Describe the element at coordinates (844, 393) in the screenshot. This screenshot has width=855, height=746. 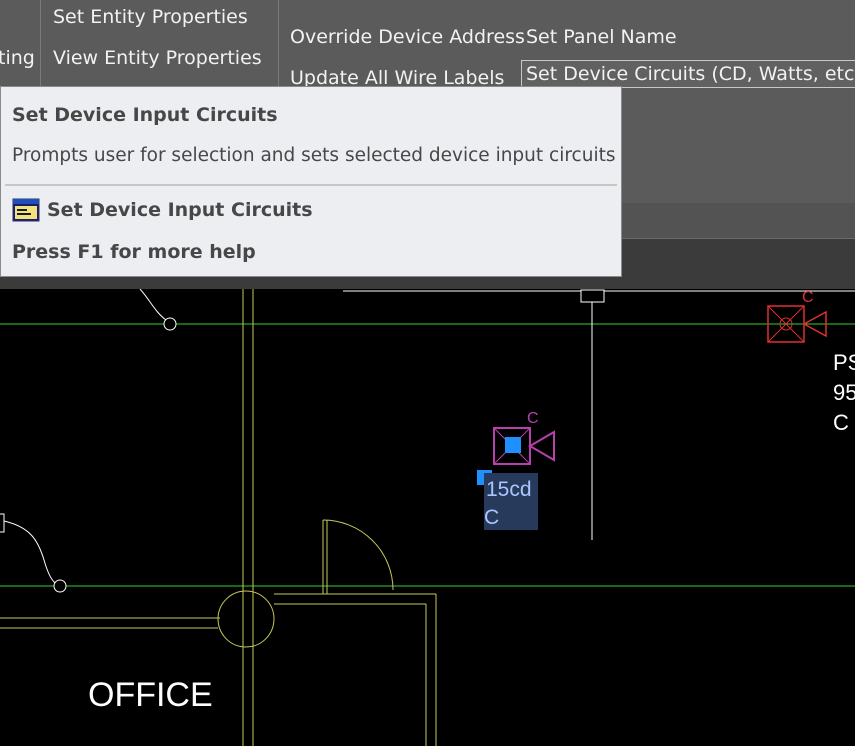
I see `device-label-line2: 95` at that location.